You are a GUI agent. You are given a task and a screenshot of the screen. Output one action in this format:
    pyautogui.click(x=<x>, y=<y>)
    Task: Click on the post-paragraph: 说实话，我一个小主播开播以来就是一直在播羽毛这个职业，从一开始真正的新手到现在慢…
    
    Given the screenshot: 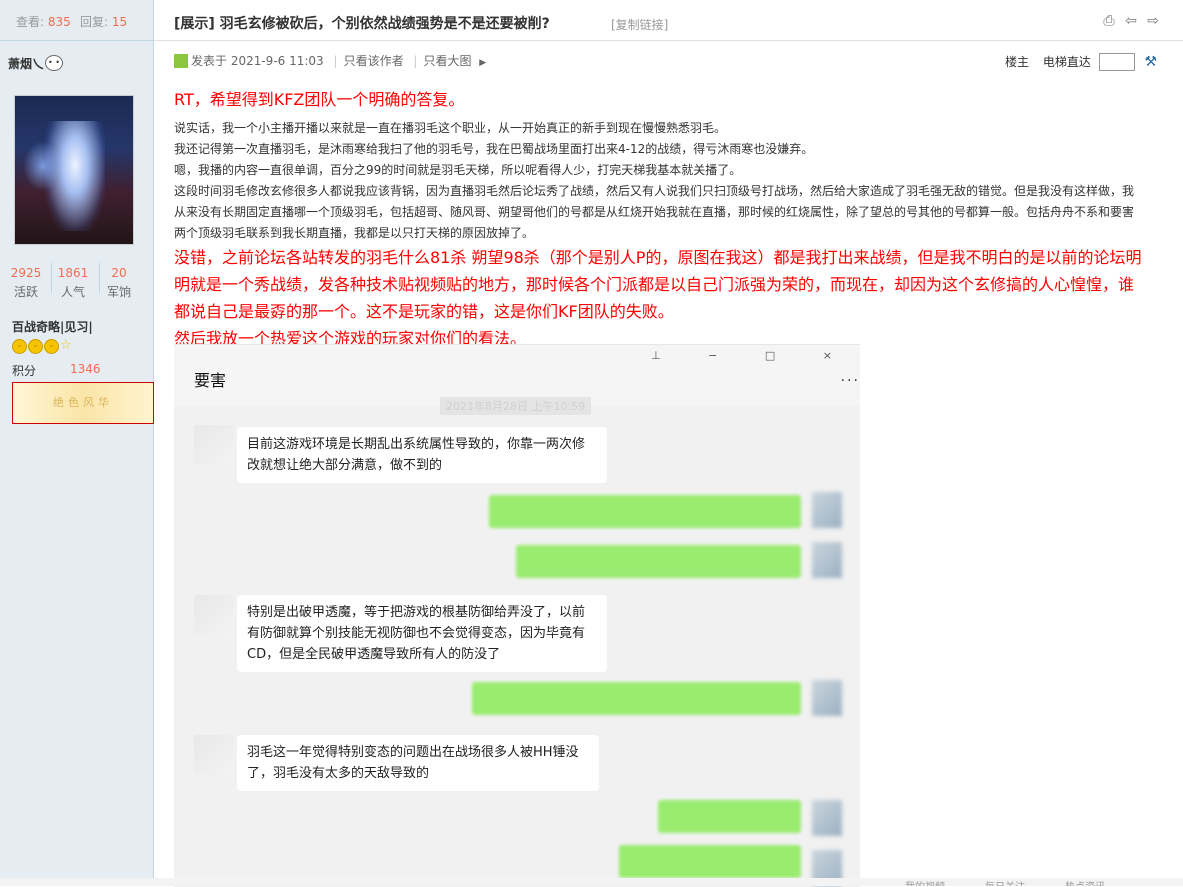 What is the action you would take?
    pyautogui.click(x=450, y=128)
    